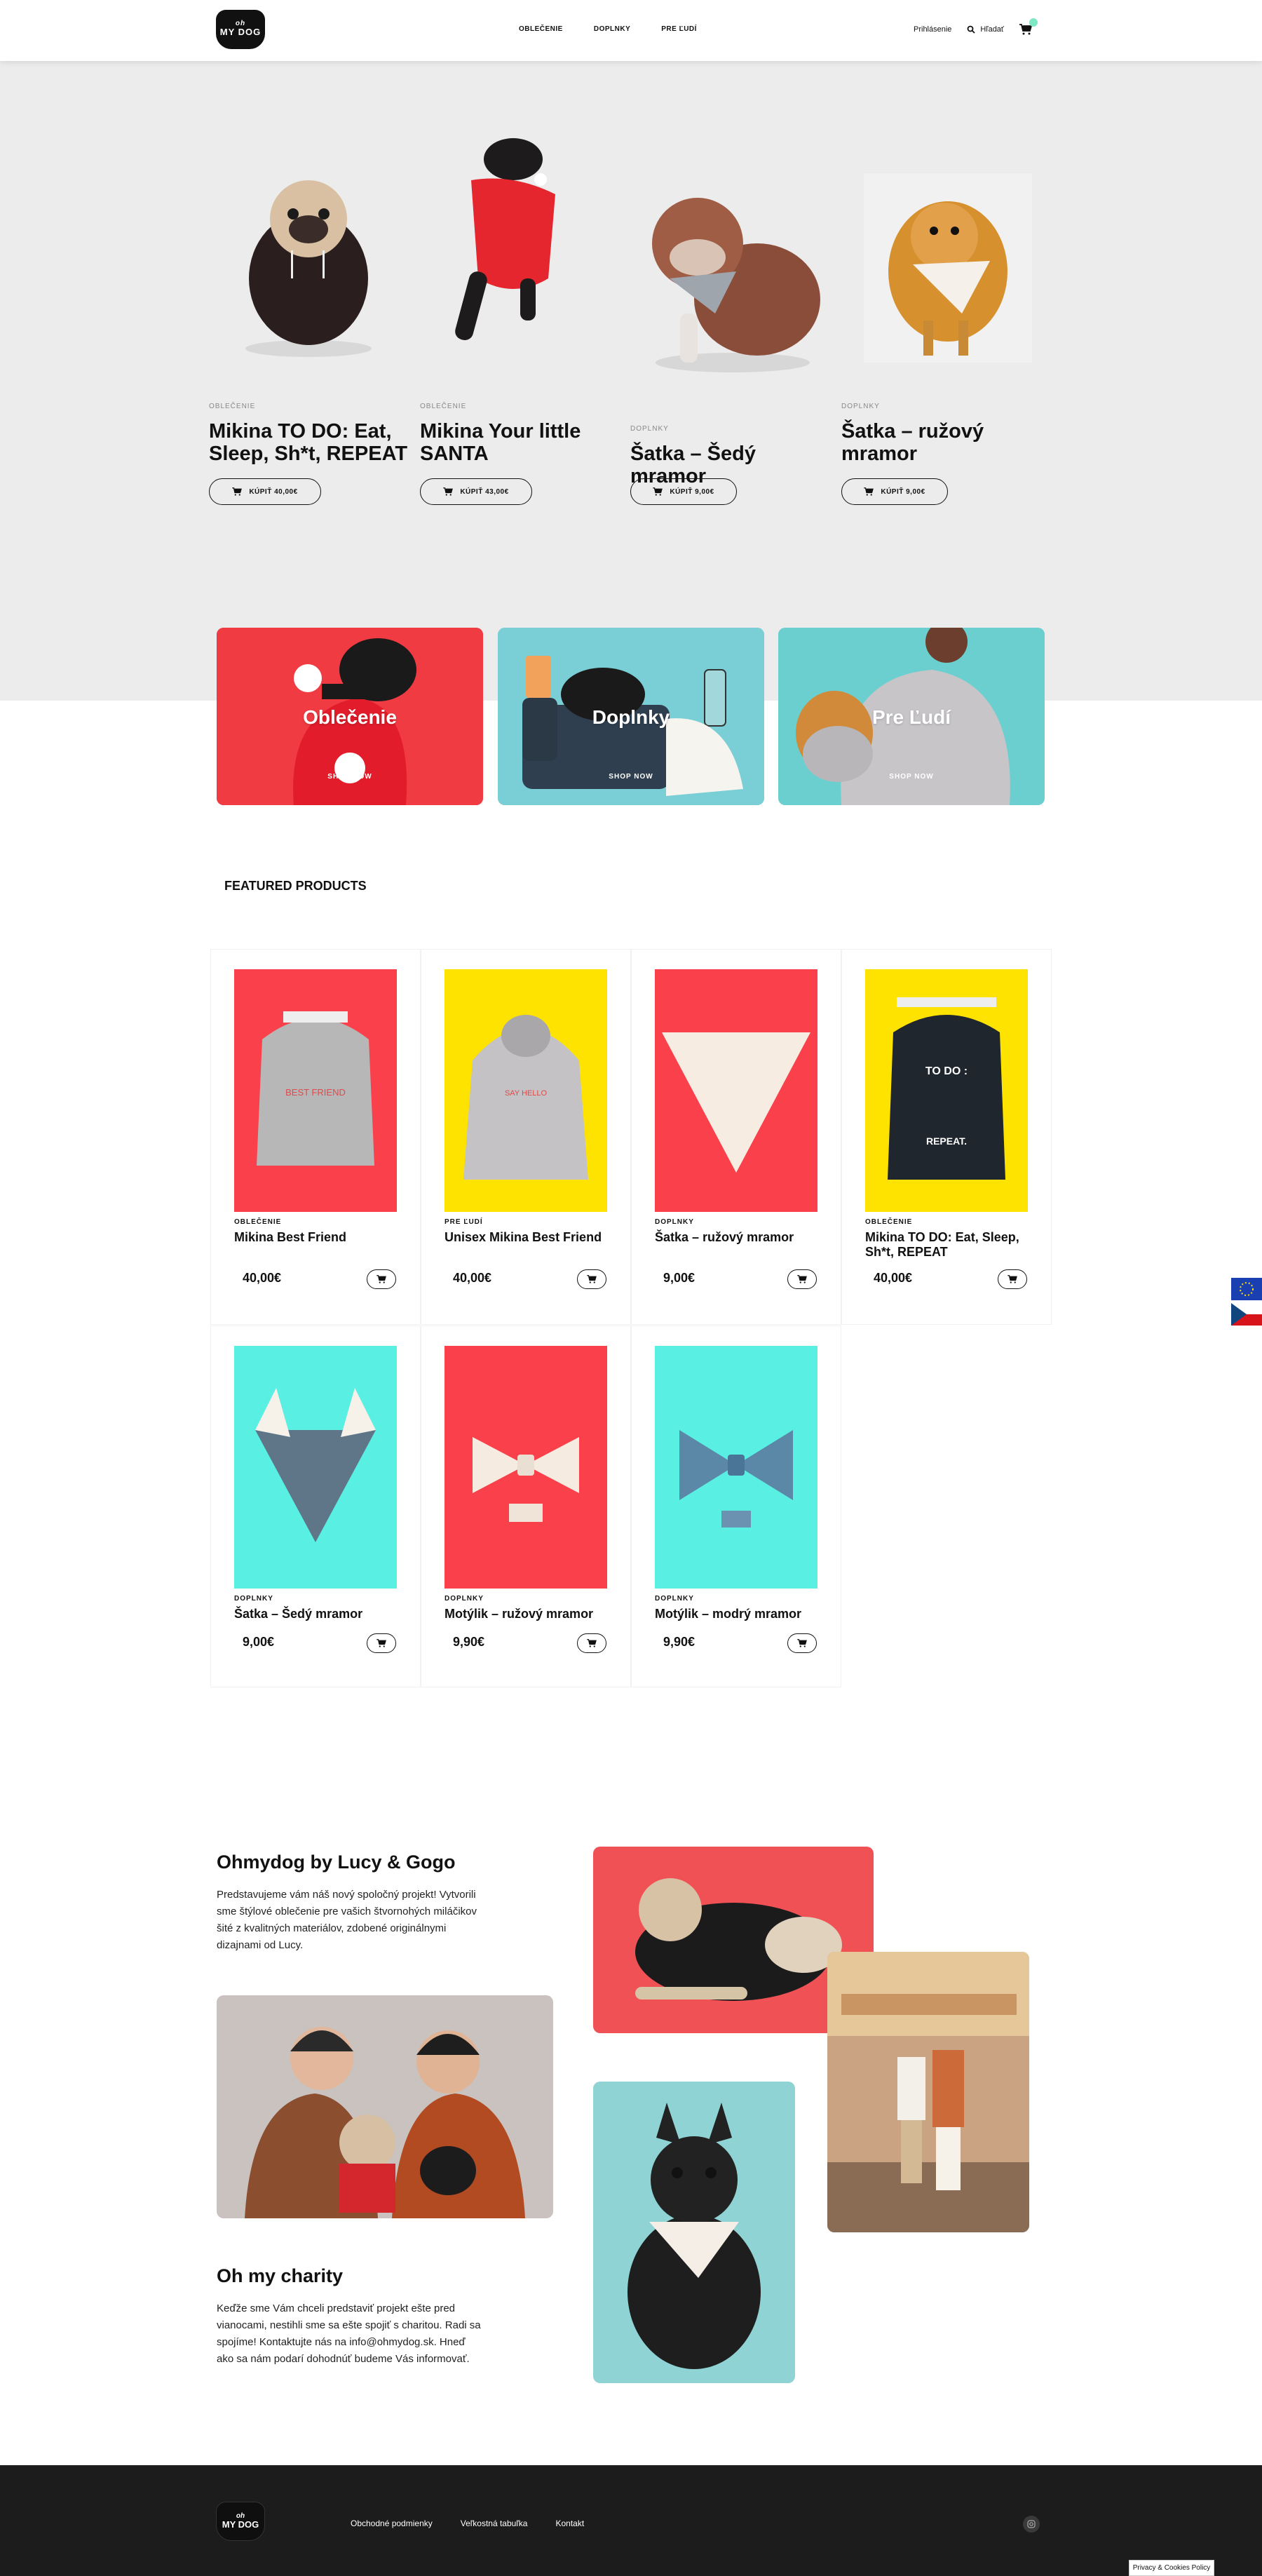 The height and width of the screenshot is (2576, 1262). What do you see at coordinates (444, 406) in the screenshot?
I see `hero-category: OBLEČENIE` at bounding box center [444, 406].